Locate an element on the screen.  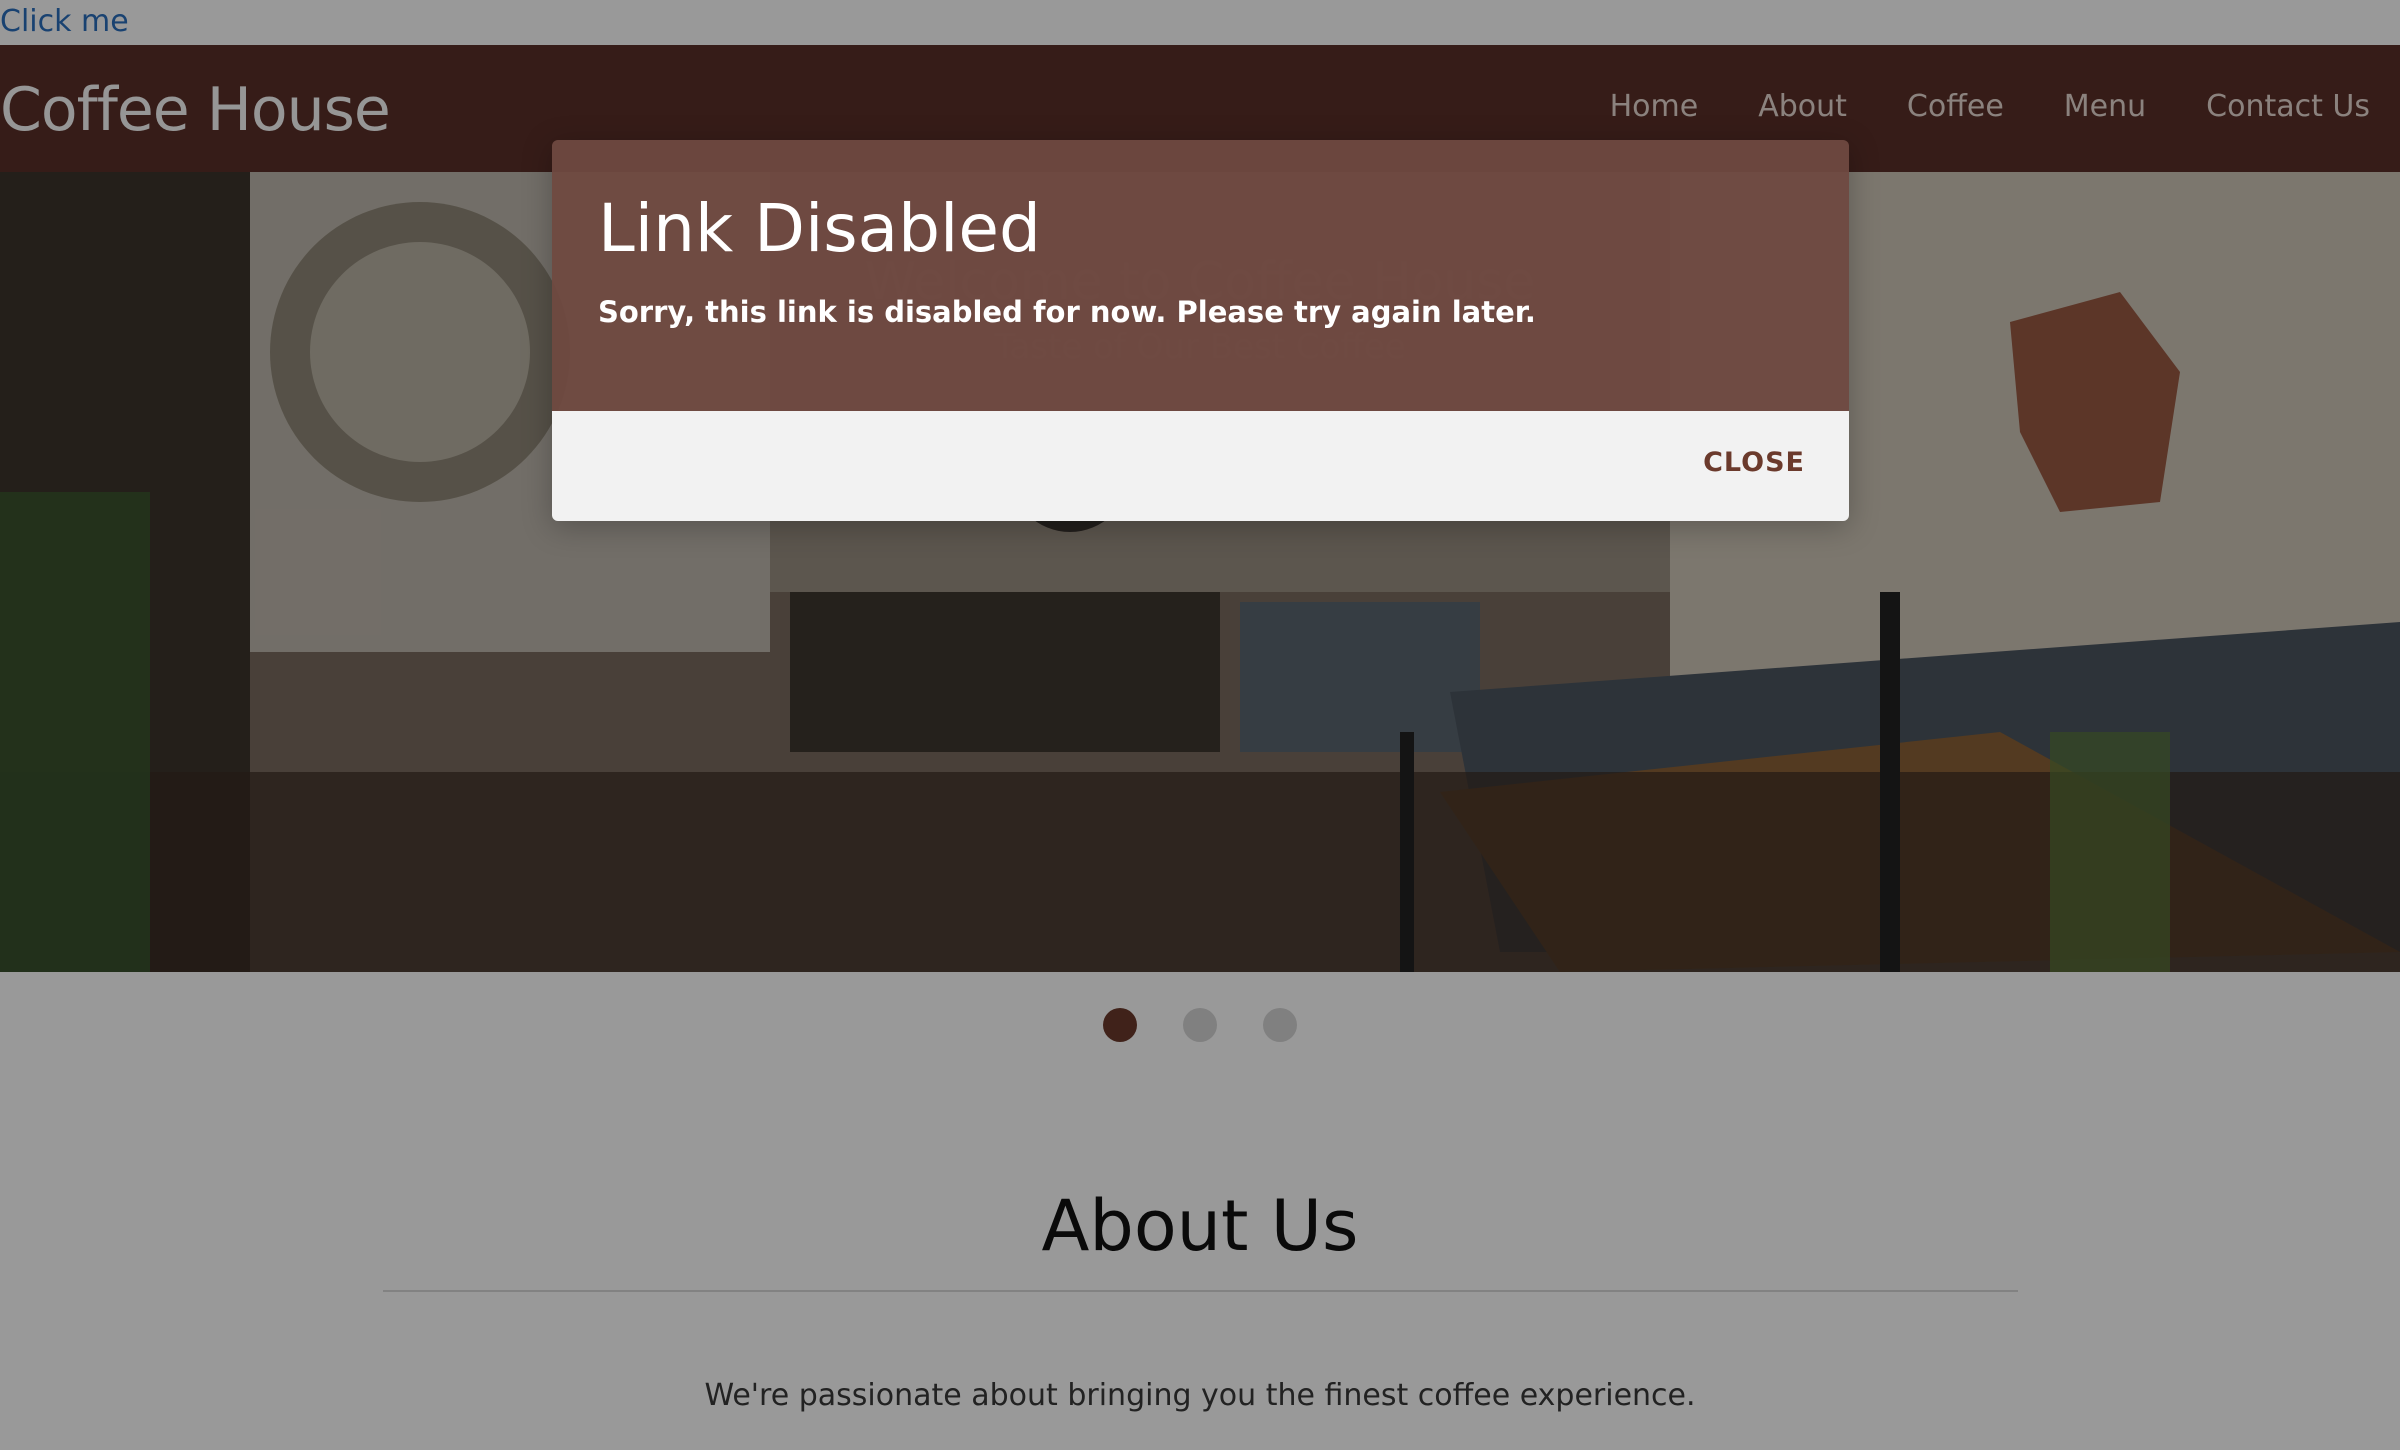
modal-footer: CLOSE is located at coordinates (1200, 466).